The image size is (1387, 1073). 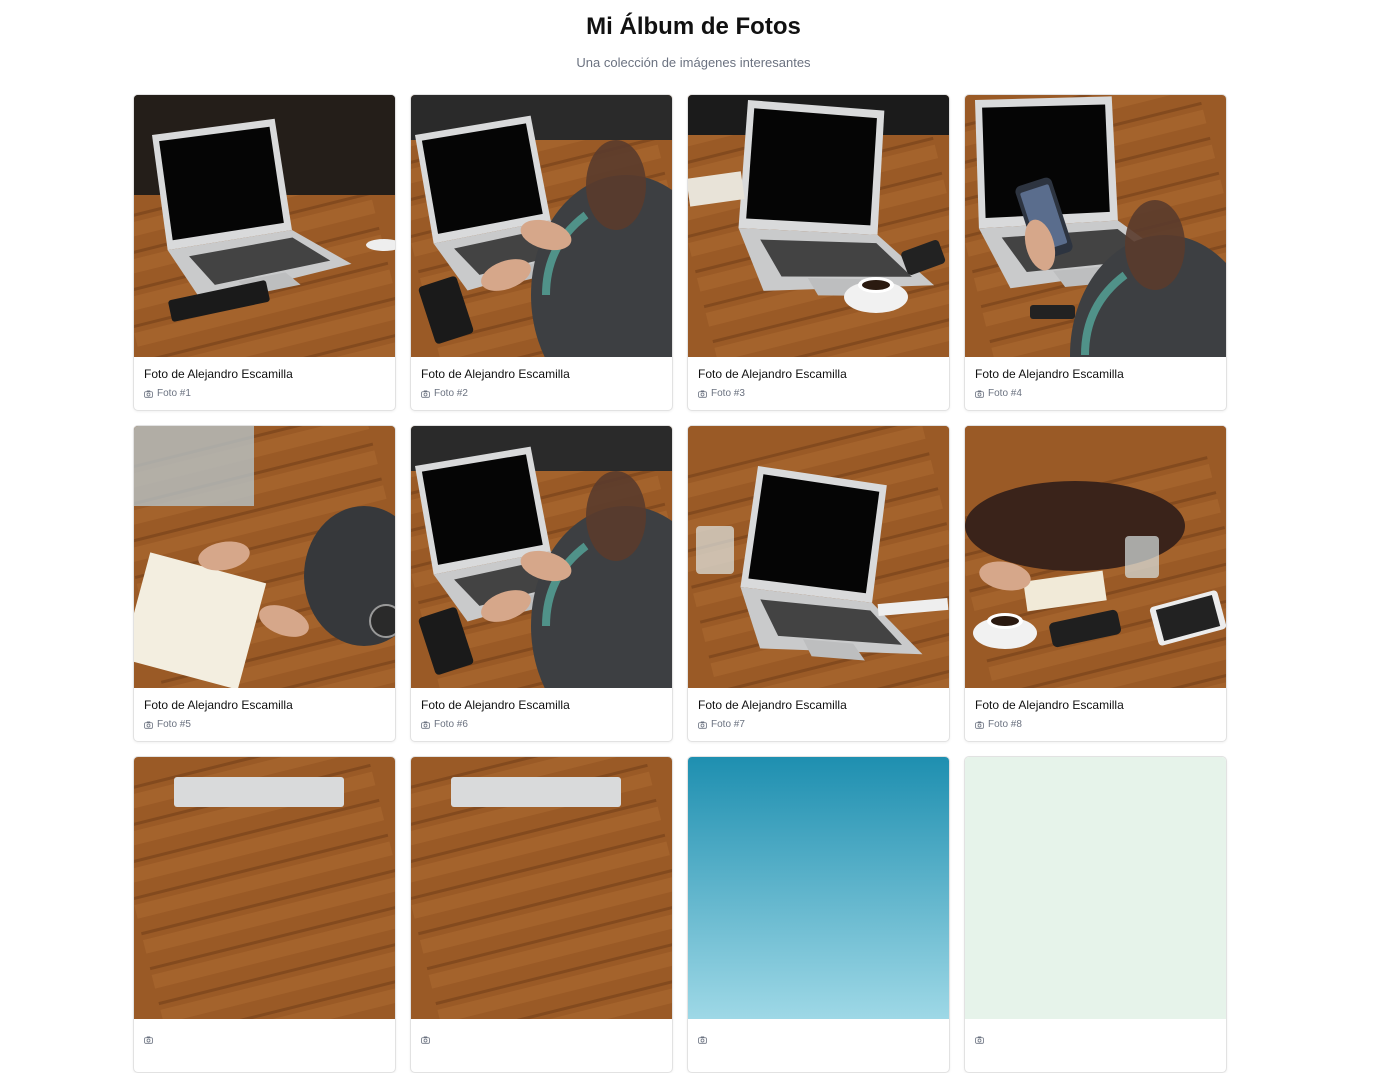 I want to click on photo-caption: Foto de Alejandro Escamilla Foto #6, so click(x=541, y=709).